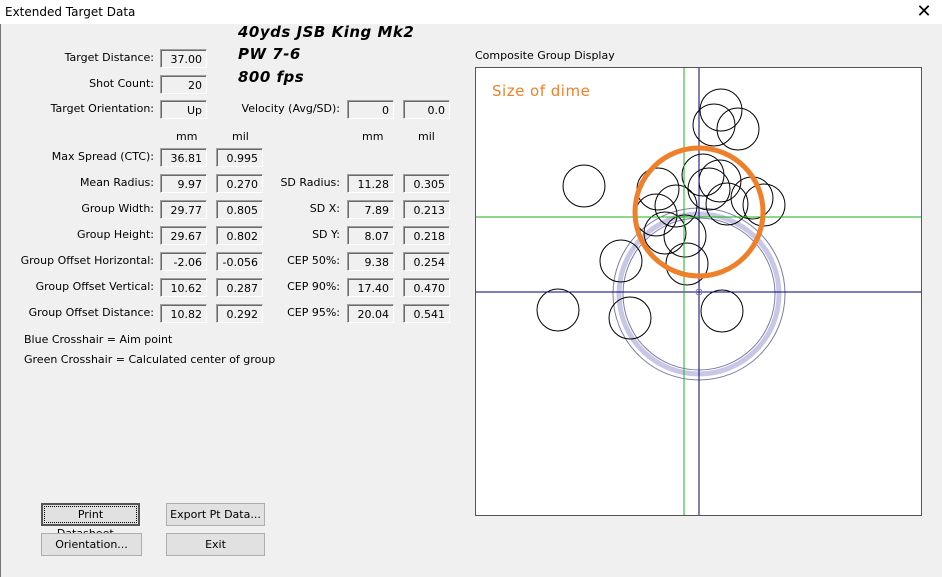 This screenshot has width=942, height=577. Describe the element at coordinates (115, 234) in the screenshot. I see `stat-label: Group Height:` at that location.